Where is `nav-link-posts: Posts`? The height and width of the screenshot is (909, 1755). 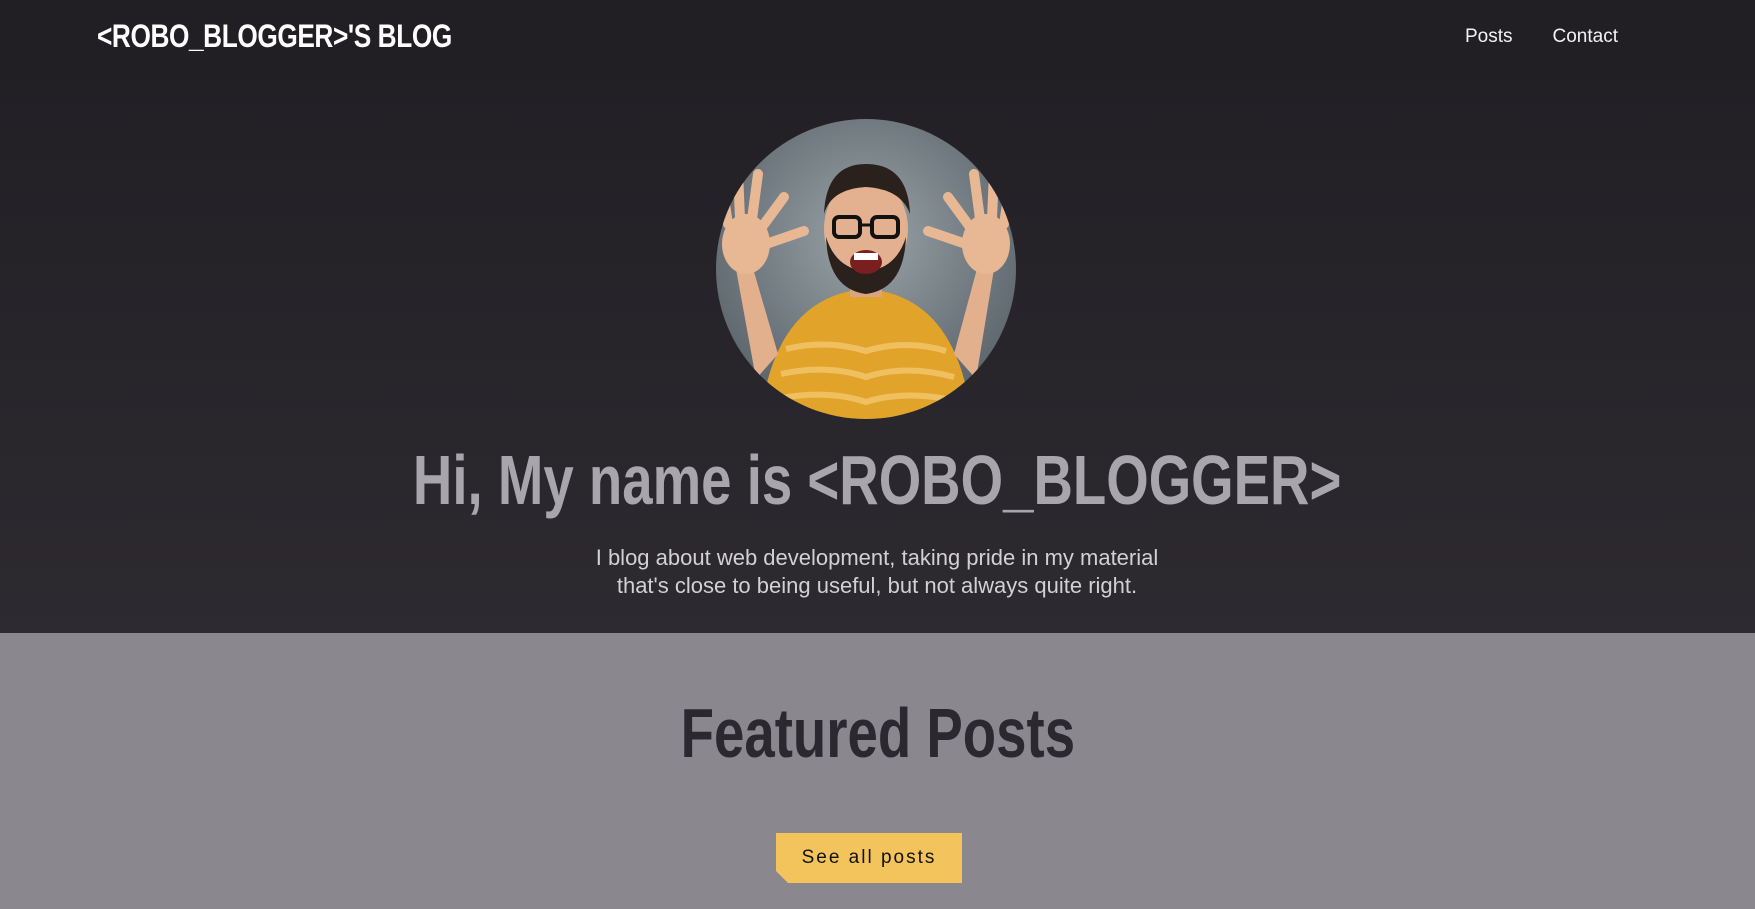
nav-link-posts: Posts is located at coordinates (1489, 37).